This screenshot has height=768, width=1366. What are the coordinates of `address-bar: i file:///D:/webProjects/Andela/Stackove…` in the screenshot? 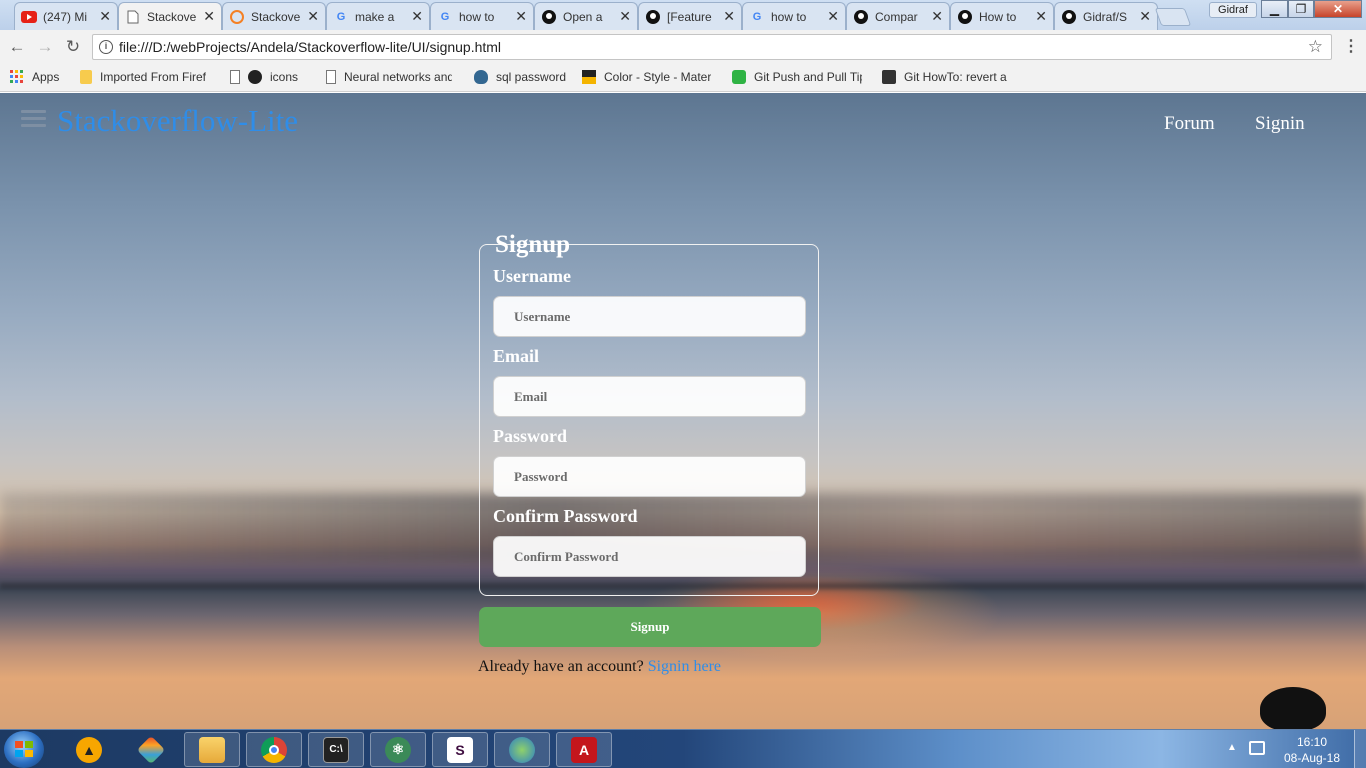 It's located at (712, 47).